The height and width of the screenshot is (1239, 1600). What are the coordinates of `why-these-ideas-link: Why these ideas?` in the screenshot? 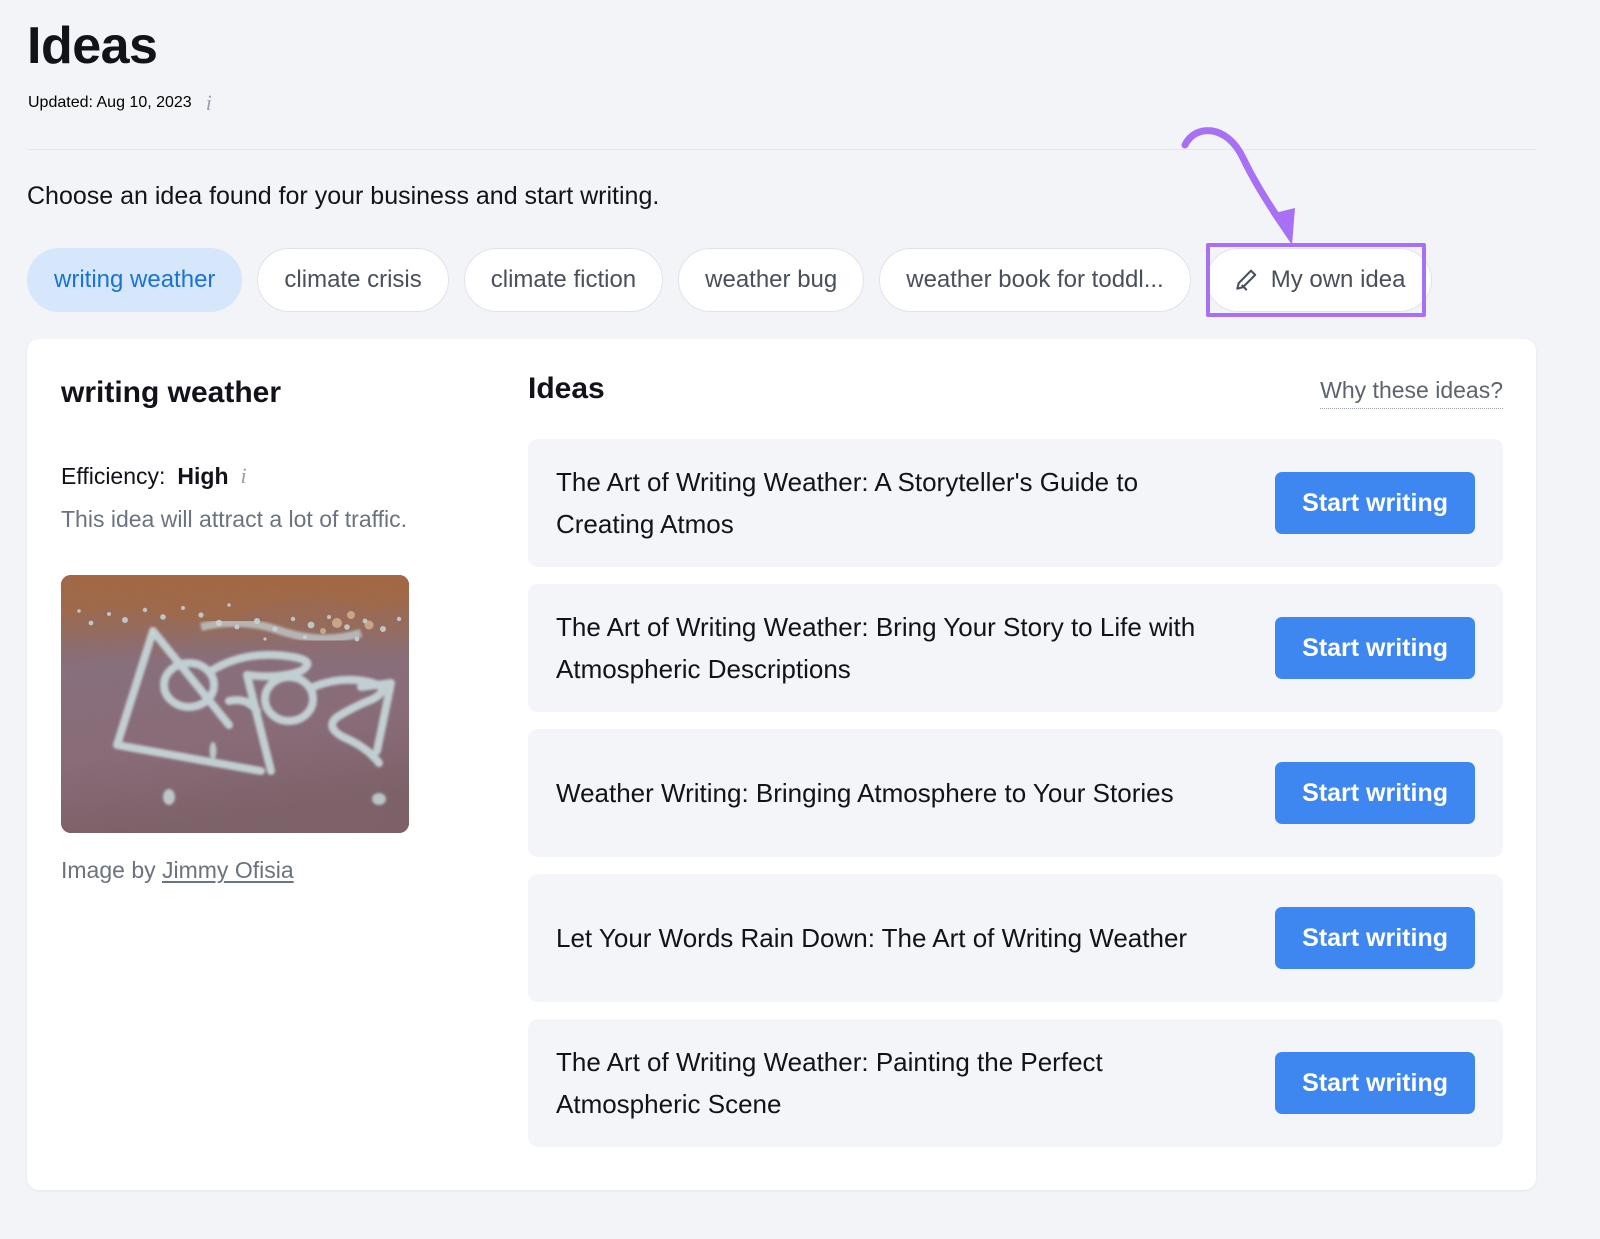 It's located at (1411, 392).